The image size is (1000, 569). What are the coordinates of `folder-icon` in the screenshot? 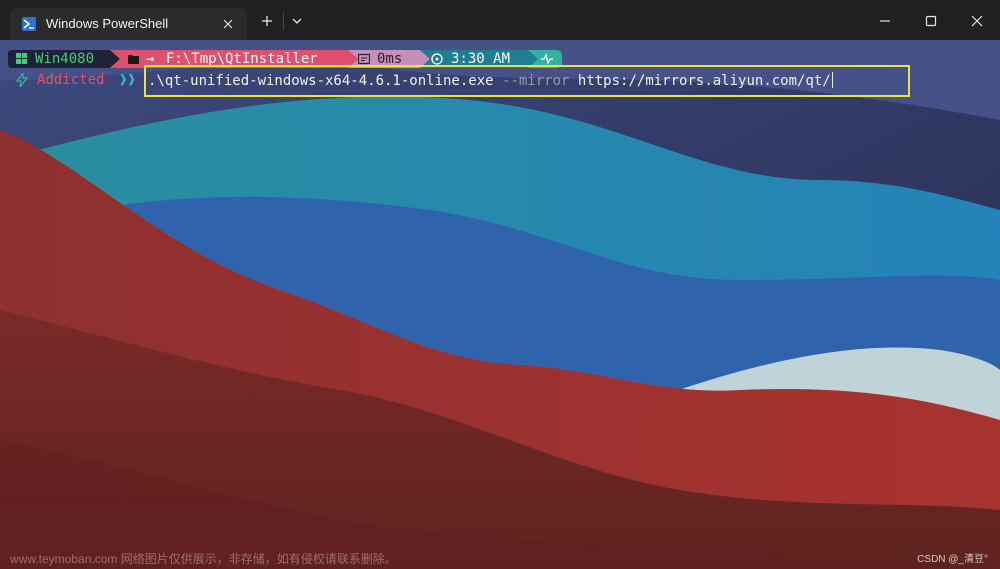 It's located at (133, 59).